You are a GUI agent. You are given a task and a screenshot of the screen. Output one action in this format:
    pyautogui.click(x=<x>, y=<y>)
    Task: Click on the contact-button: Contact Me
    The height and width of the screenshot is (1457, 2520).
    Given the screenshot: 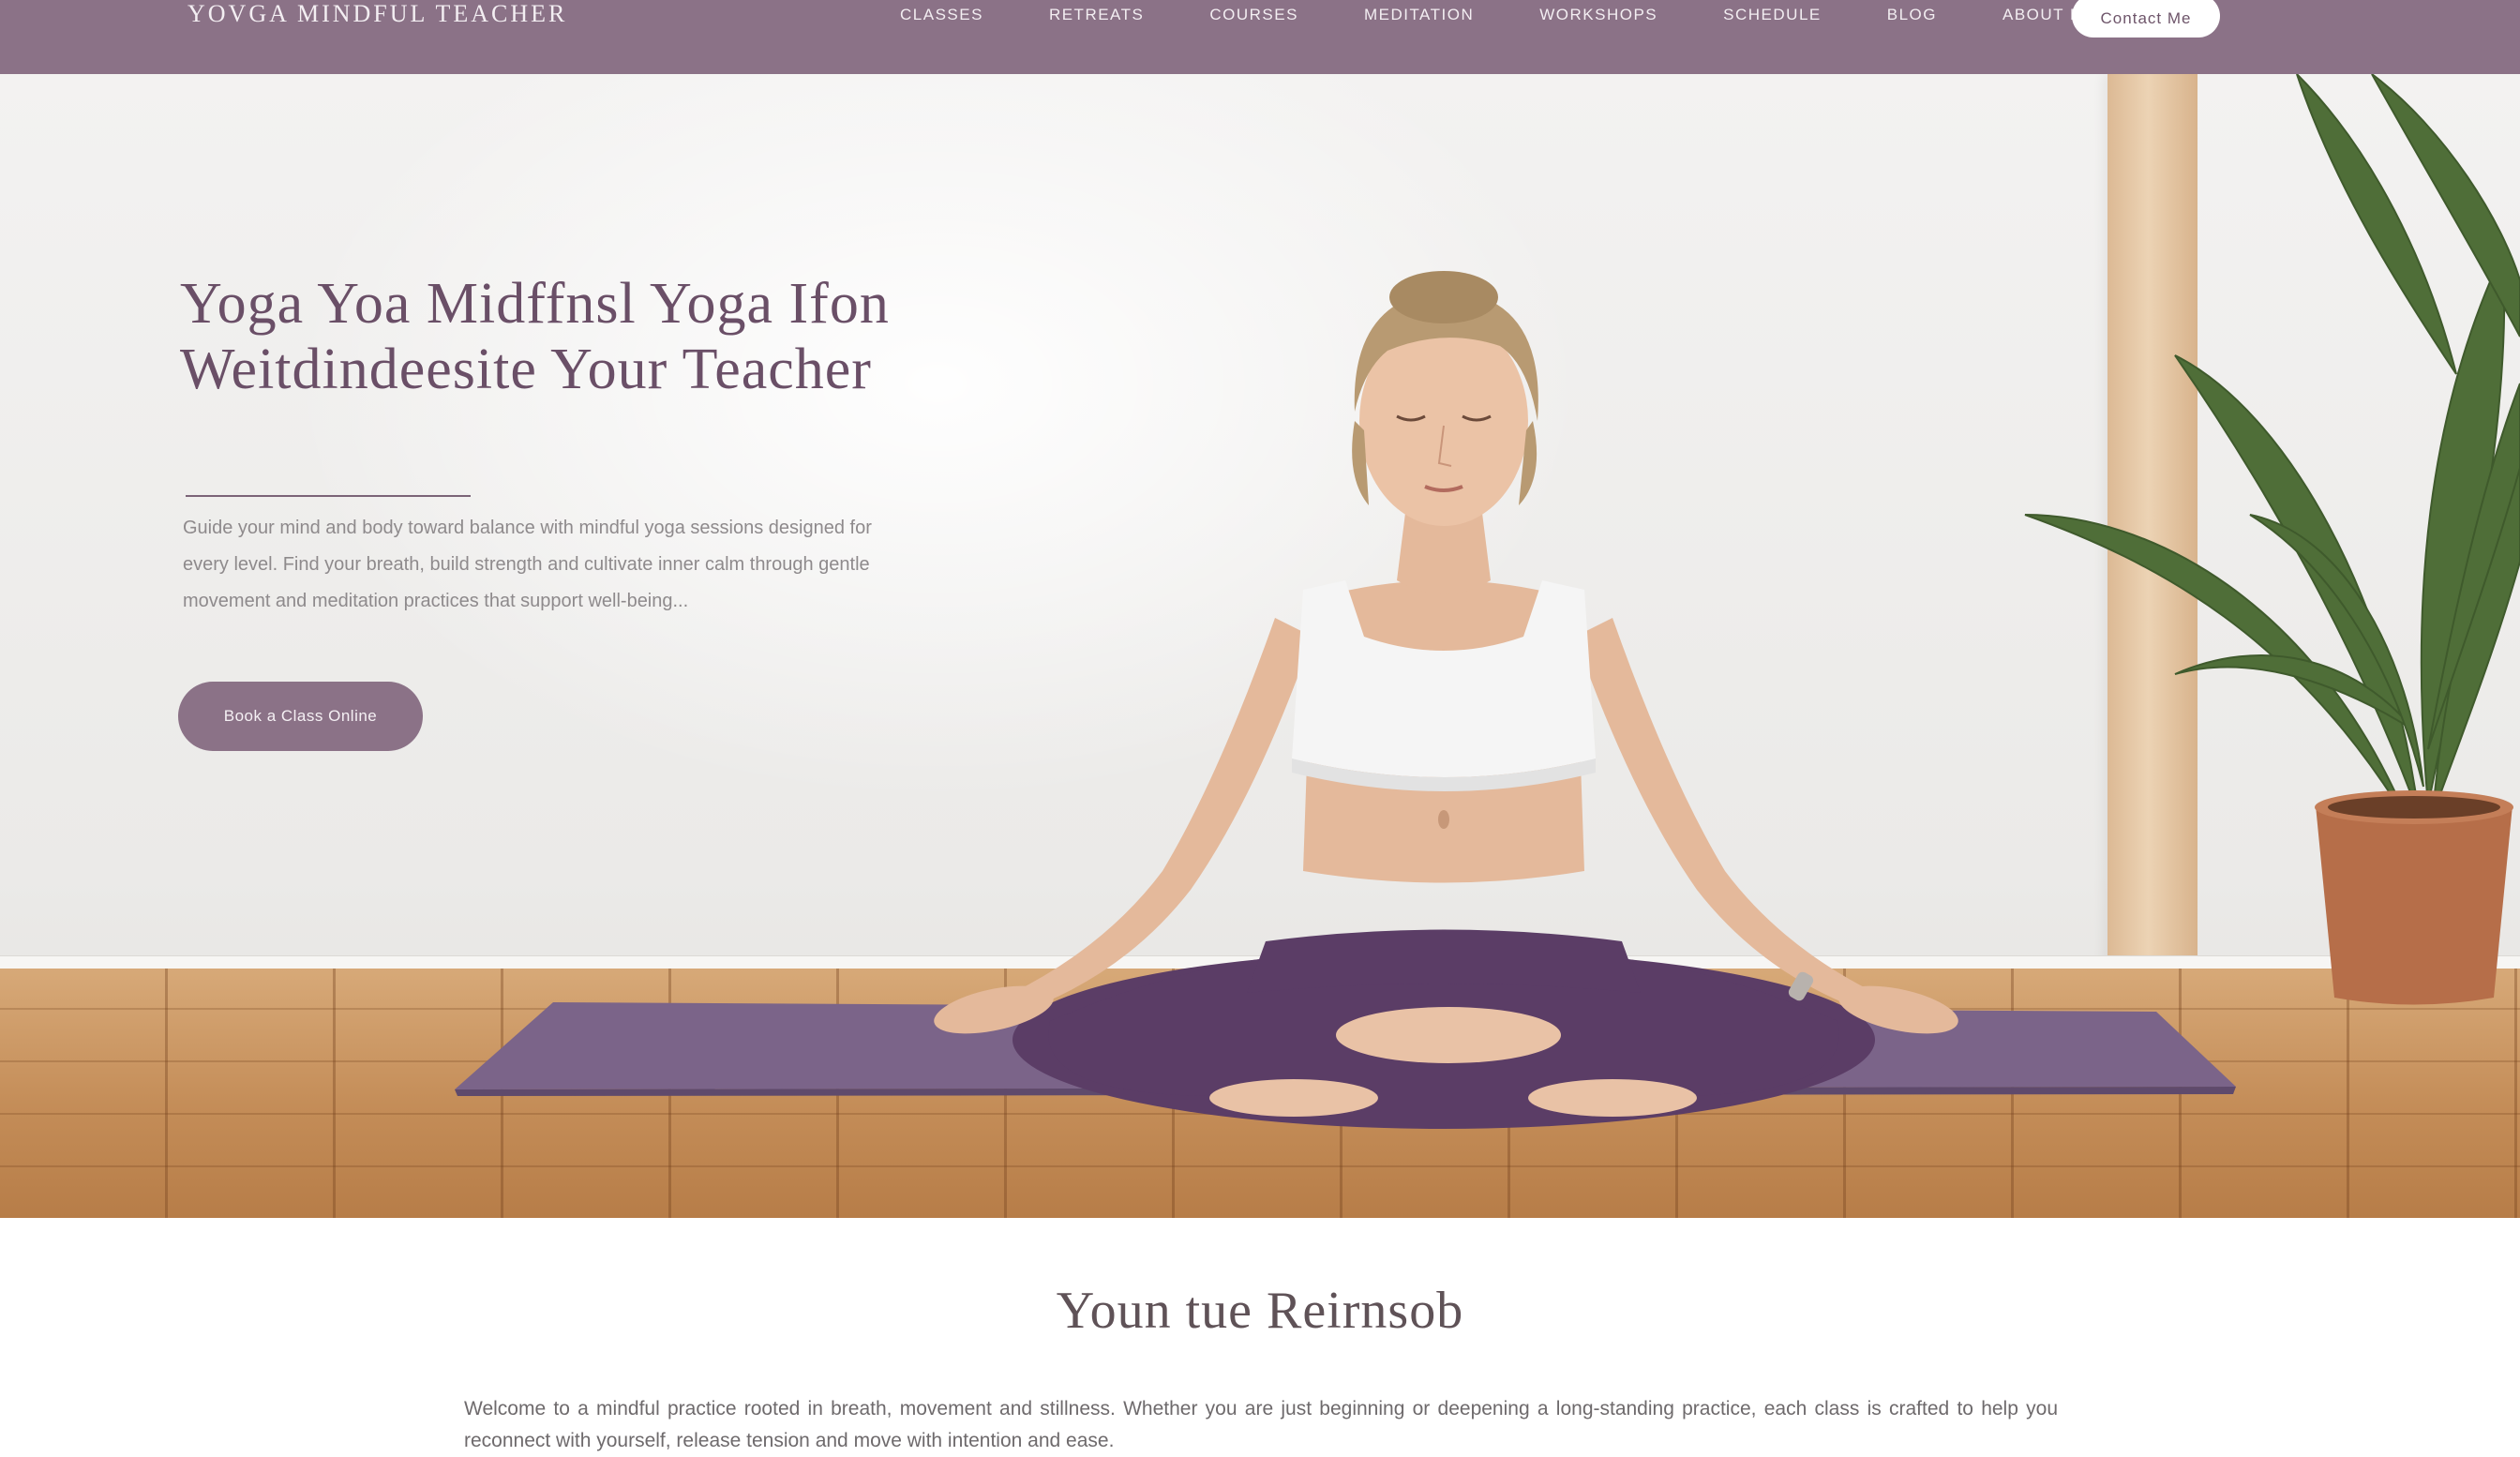 What is the action you would take?
    pyautogui.click(x=2146, y=19)
    